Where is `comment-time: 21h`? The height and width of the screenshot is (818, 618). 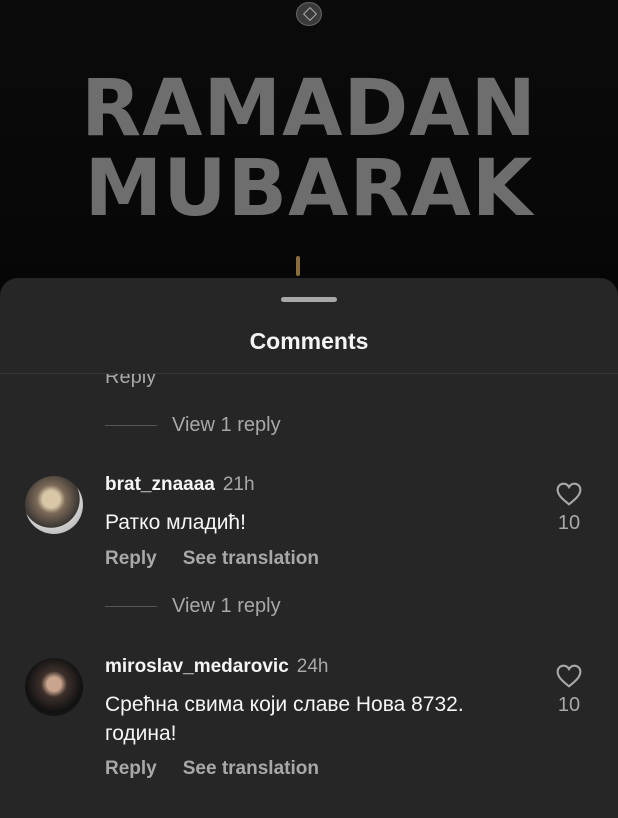
comment-time: 21h is located at coordinates (238, 484).